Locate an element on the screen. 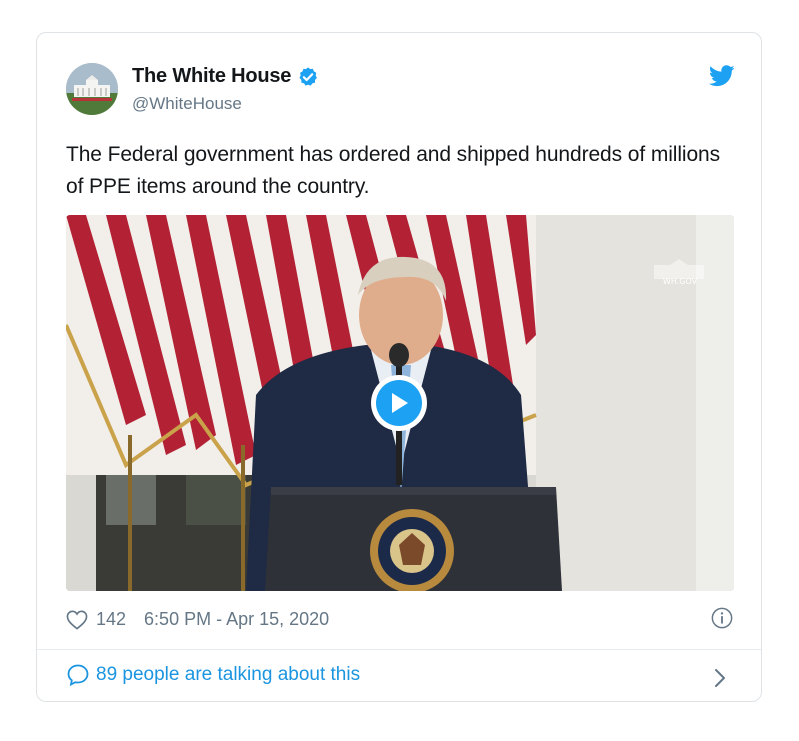 This screenshot has height=741, width=799. author-name: The White House is located at coordinates (211, 76).